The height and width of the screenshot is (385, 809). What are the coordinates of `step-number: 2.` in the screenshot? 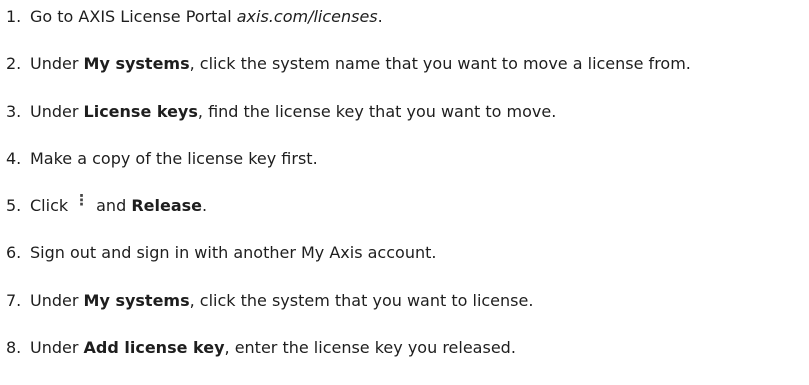 It's located at (14, 64).